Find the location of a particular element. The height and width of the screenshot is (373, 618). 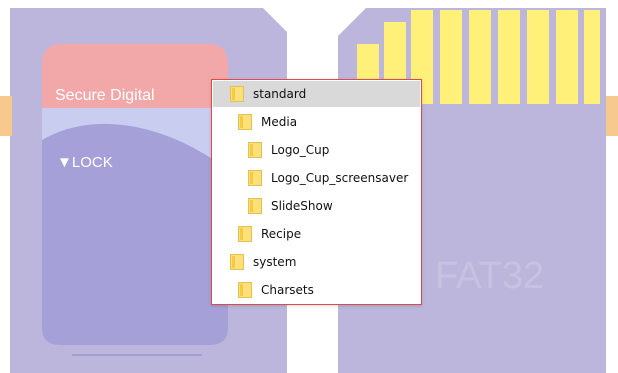

tree-item-label: Logo_Cup is located at coordinates (300, 150).